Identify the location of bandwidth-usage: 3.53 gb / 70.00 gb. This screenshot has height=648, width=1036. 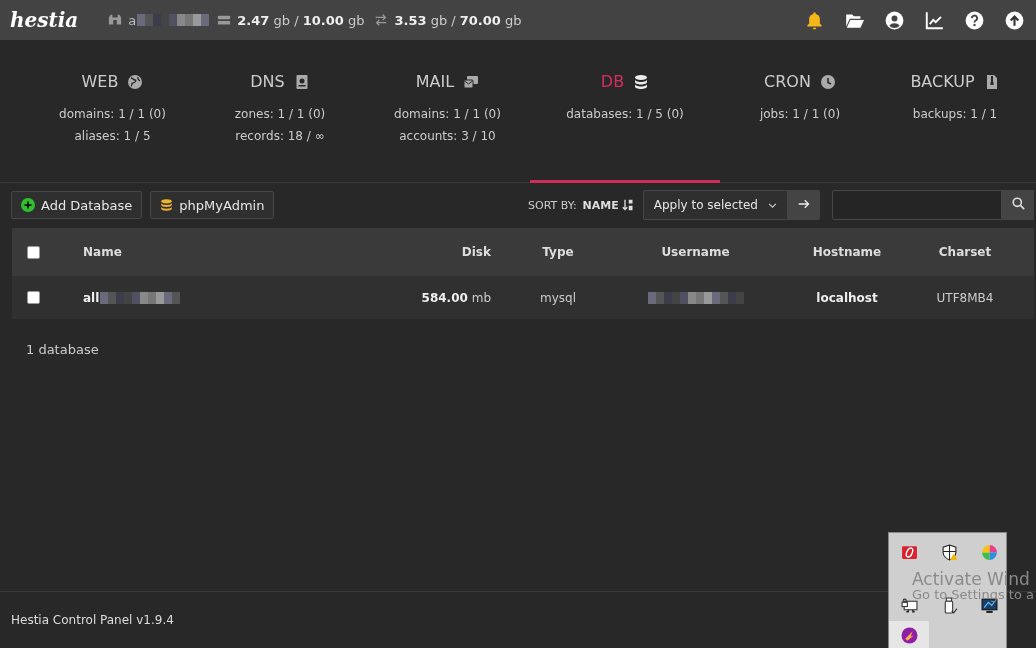
(458, 20).